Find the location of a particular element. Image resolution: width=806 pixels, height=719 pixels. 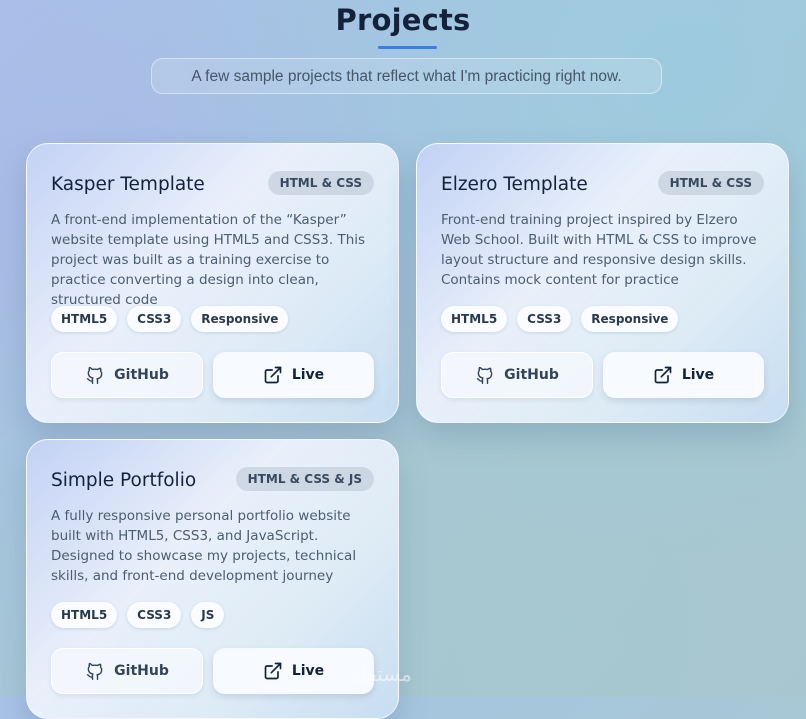

title-underline is located at coordinates (407, 47).